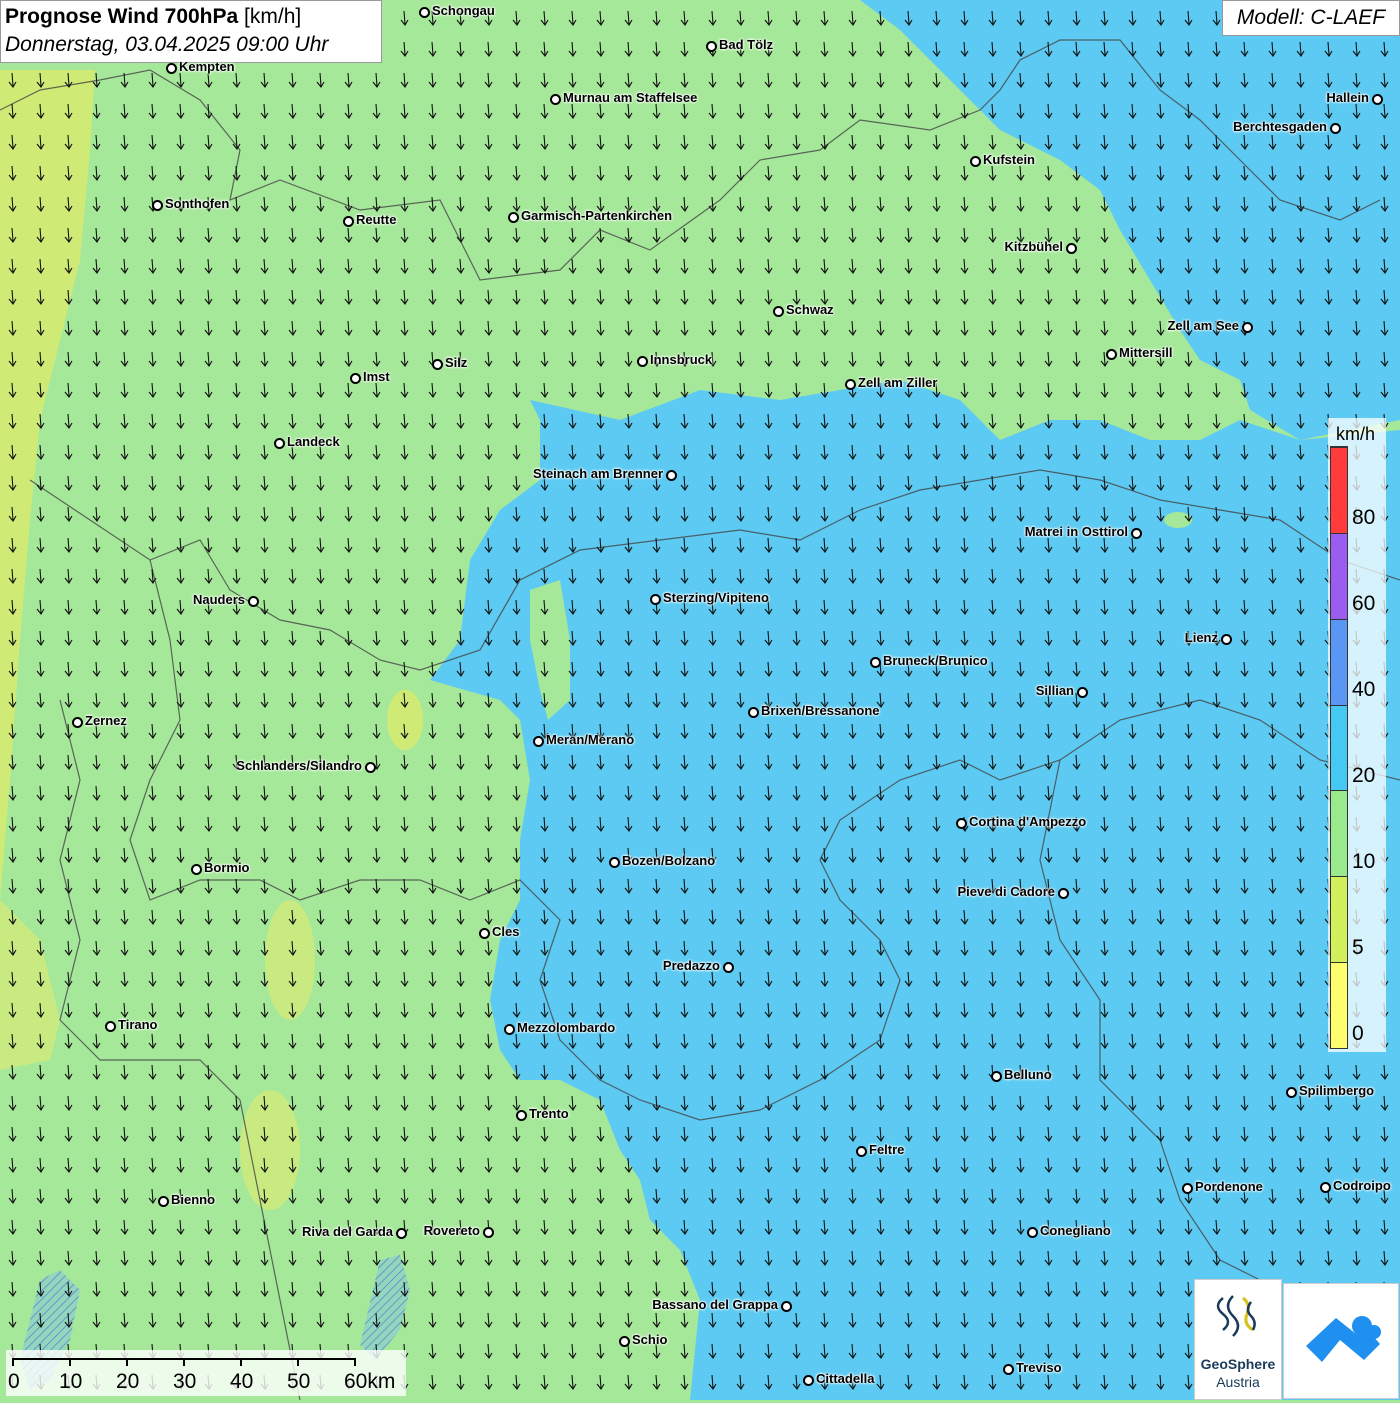  Describe the element at coordinates (810, 309) in the screenshot. I see `city-label: Schwaz` at that location.